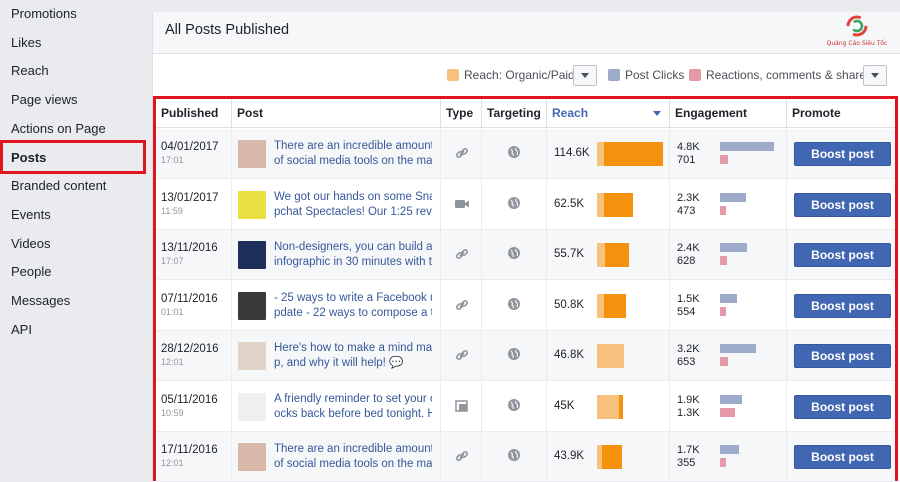 The image size is (900, 482). Describe the element at coordinates (608, 406) in the screenshot. I see `reach-cell: 45K` at that location.